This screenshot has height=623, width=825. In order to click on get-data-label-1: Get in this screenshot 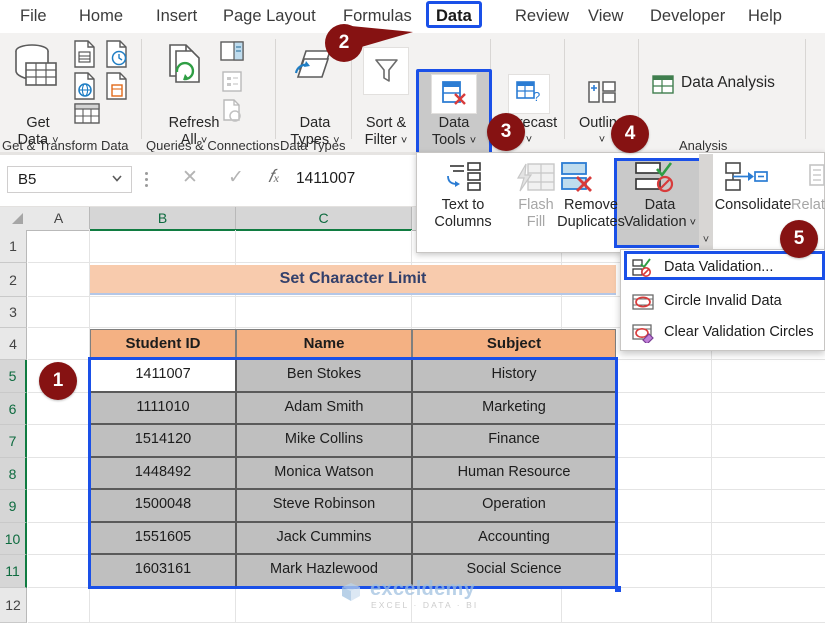, I will do `click(38, 123)`.